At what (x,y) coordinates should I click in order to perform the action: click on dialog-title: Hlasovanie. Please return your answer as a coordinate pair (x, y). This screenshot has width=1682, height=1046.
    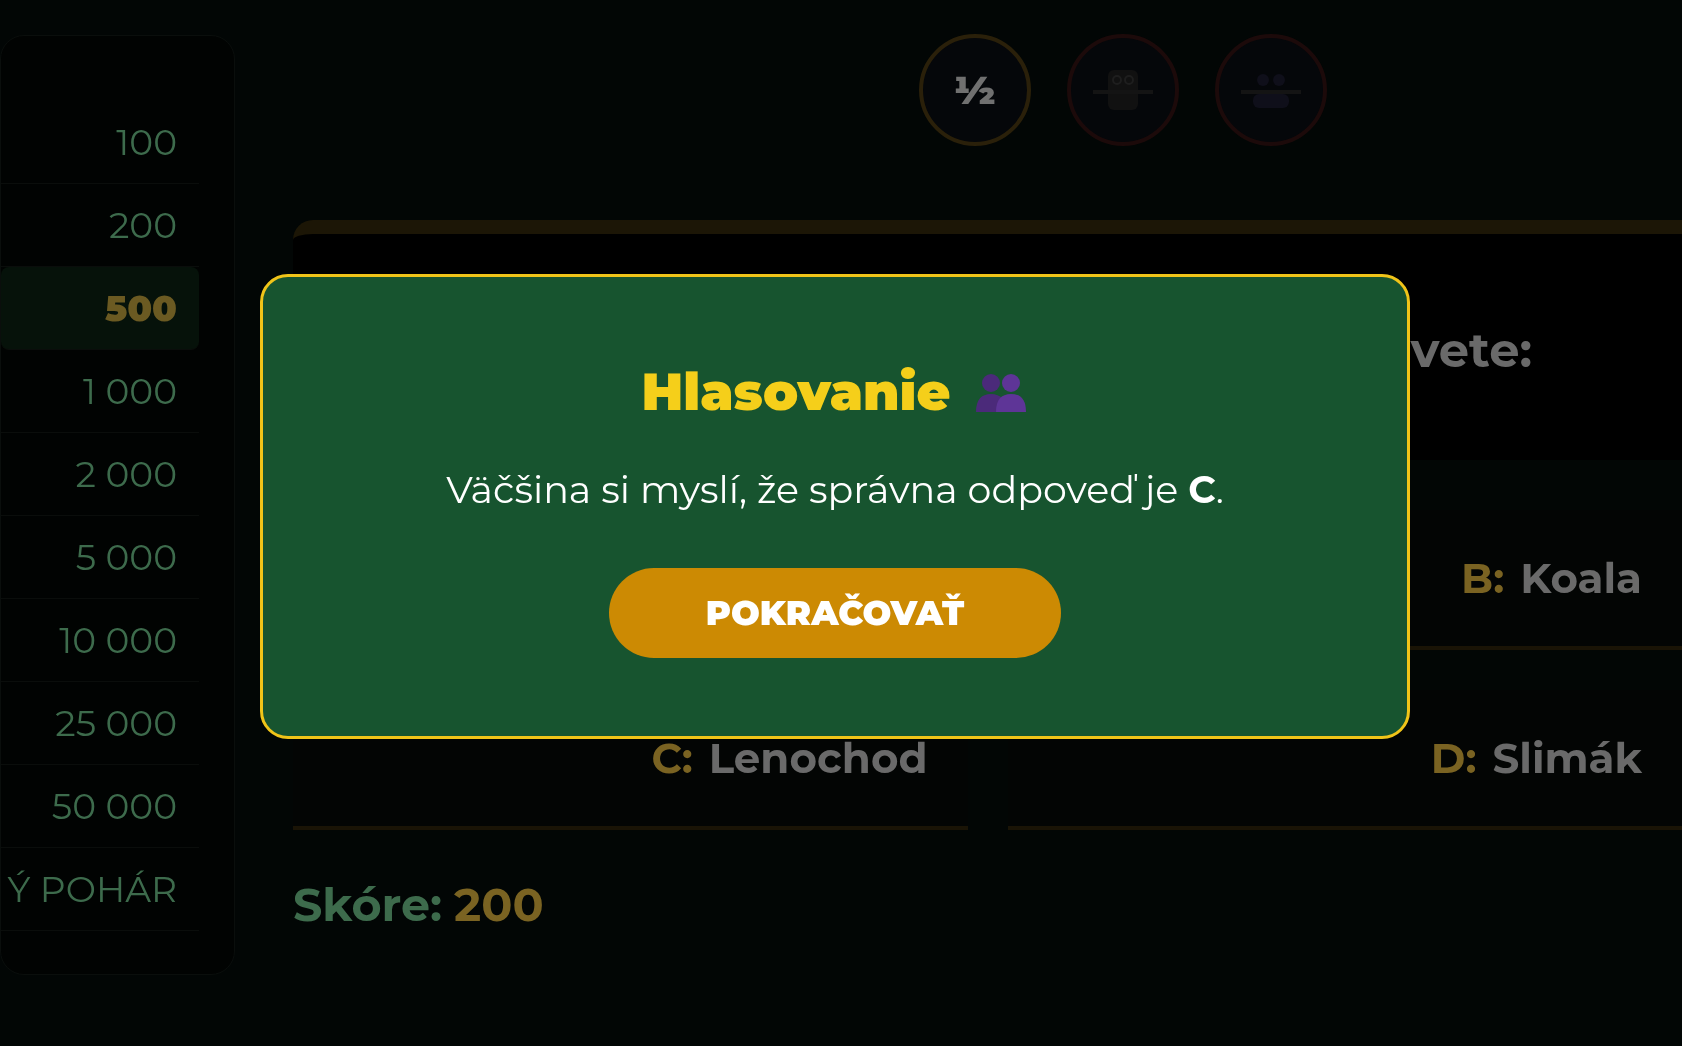
    Looking at the image, I should click on (796, 392).